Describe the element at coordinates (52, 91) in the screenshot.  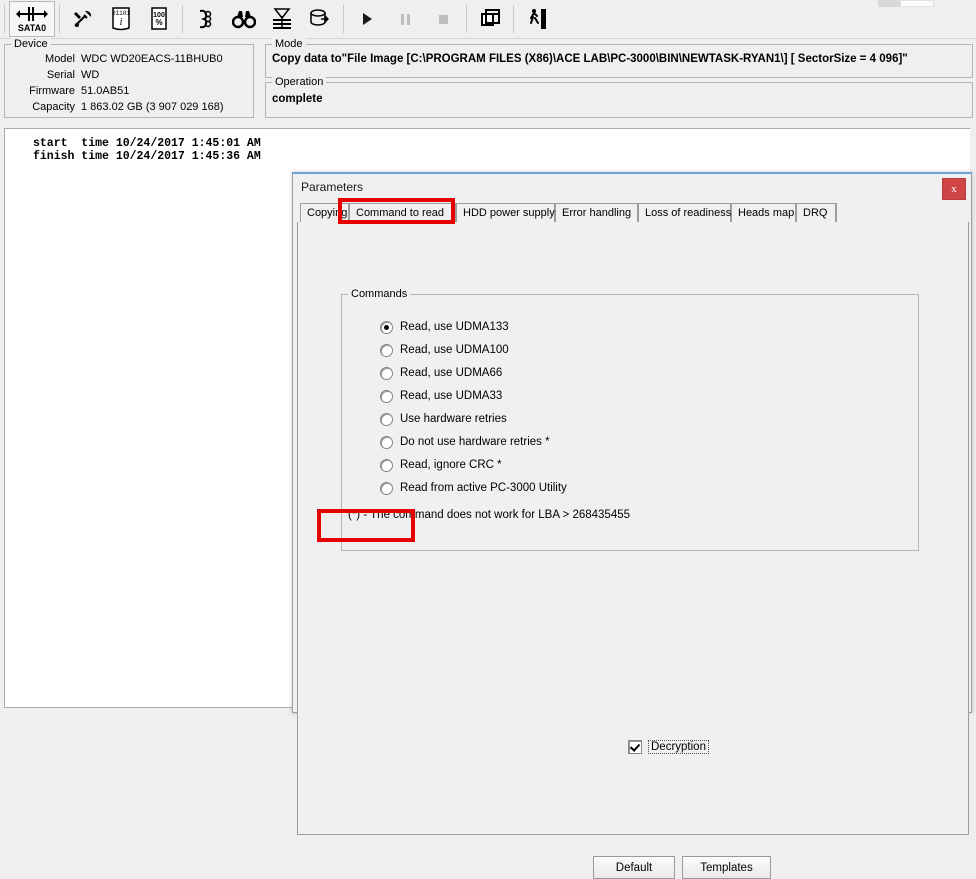
I see `device-firmware-label: Firmware` at that location.